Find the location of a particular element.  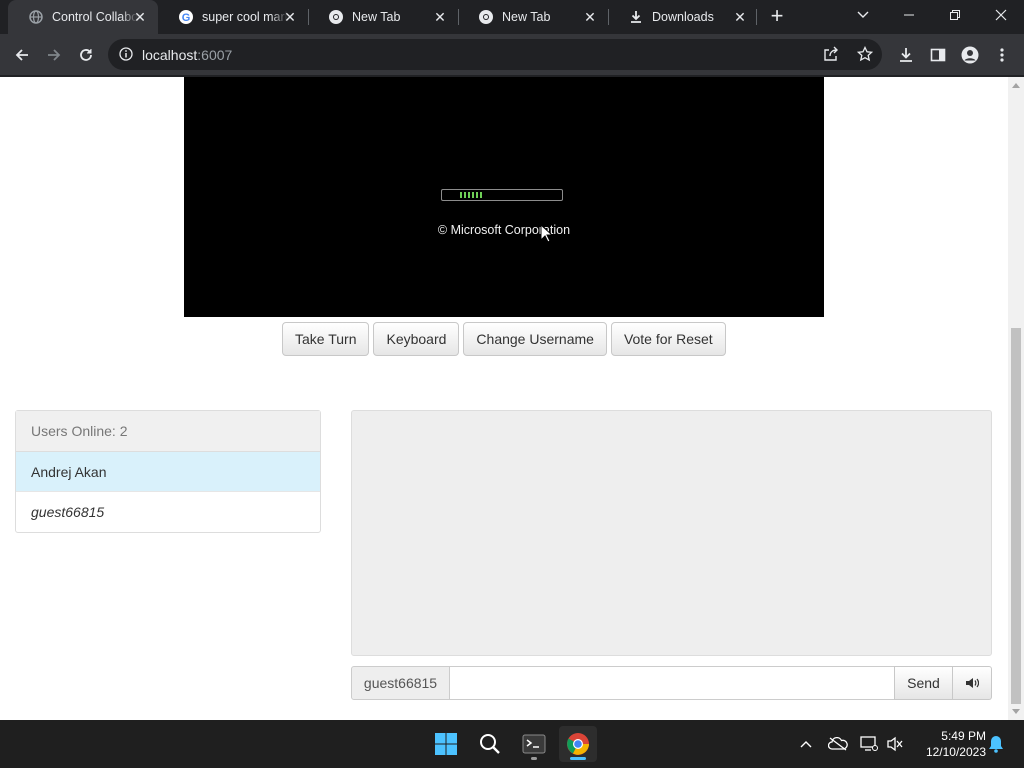

reload-icon is located at coordinates (86, 55).